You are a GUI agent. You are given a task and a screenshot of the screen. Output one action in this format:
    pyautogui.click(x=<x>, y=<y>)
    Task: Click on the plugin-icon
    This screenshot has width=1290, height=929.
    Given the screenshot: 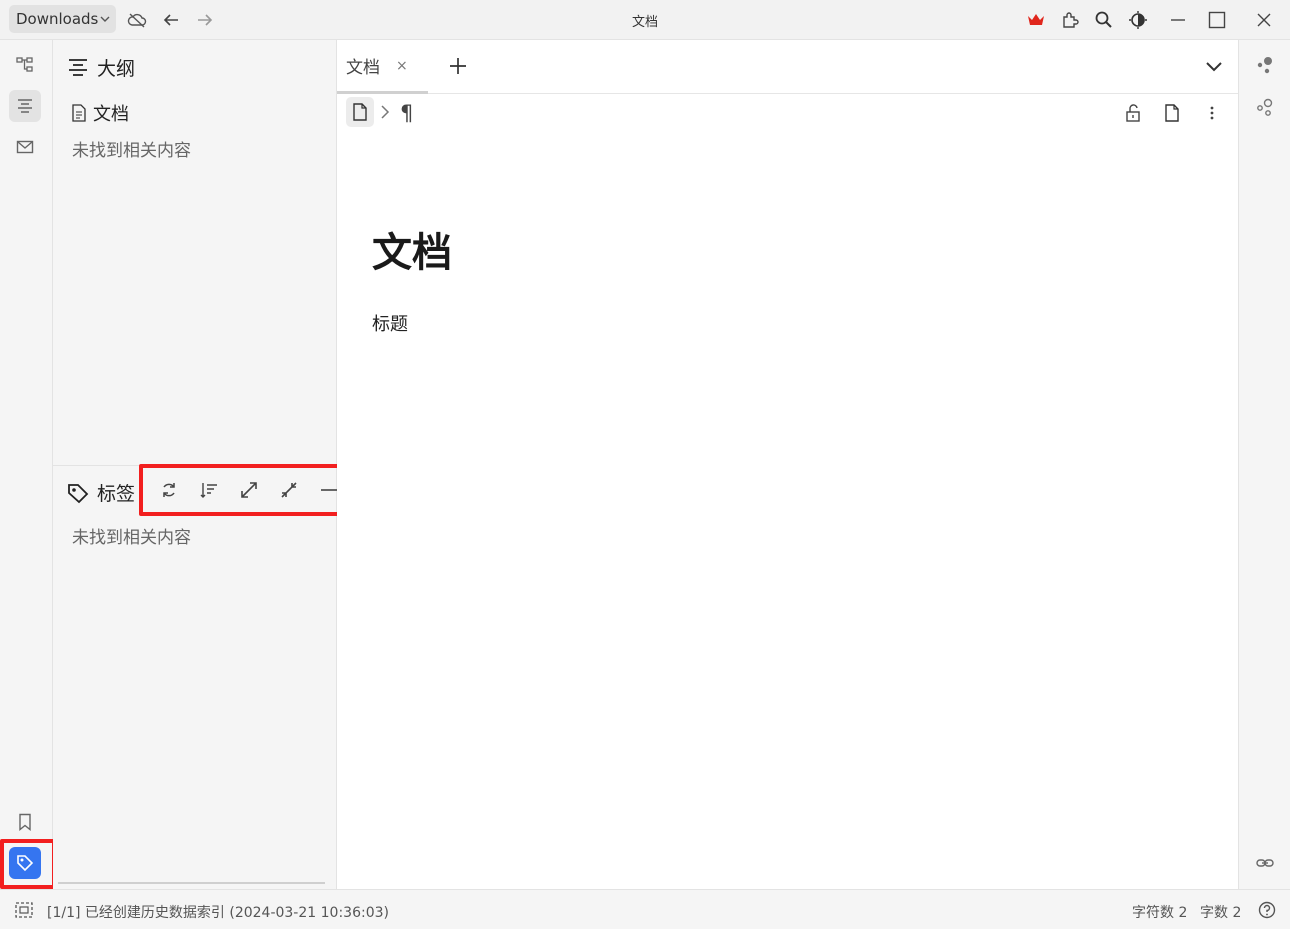 What is the action you would take?
    pyautogui.click(x=1070, y=20)
    